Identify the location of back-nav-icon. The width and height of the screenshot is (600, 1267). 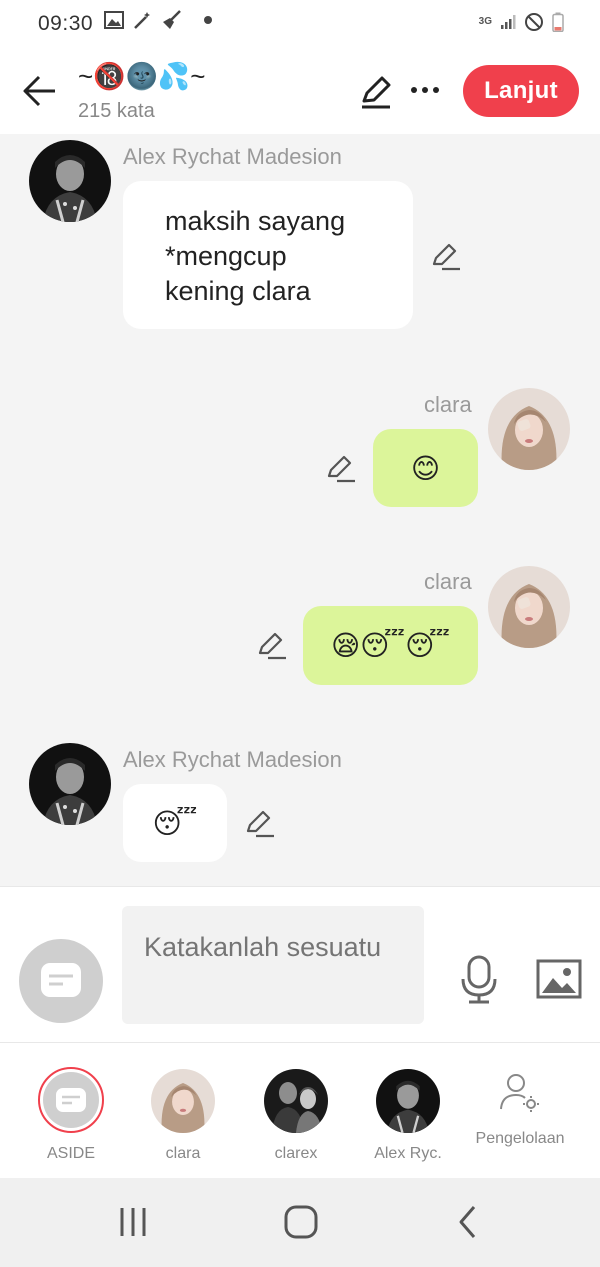
(468, 1222).